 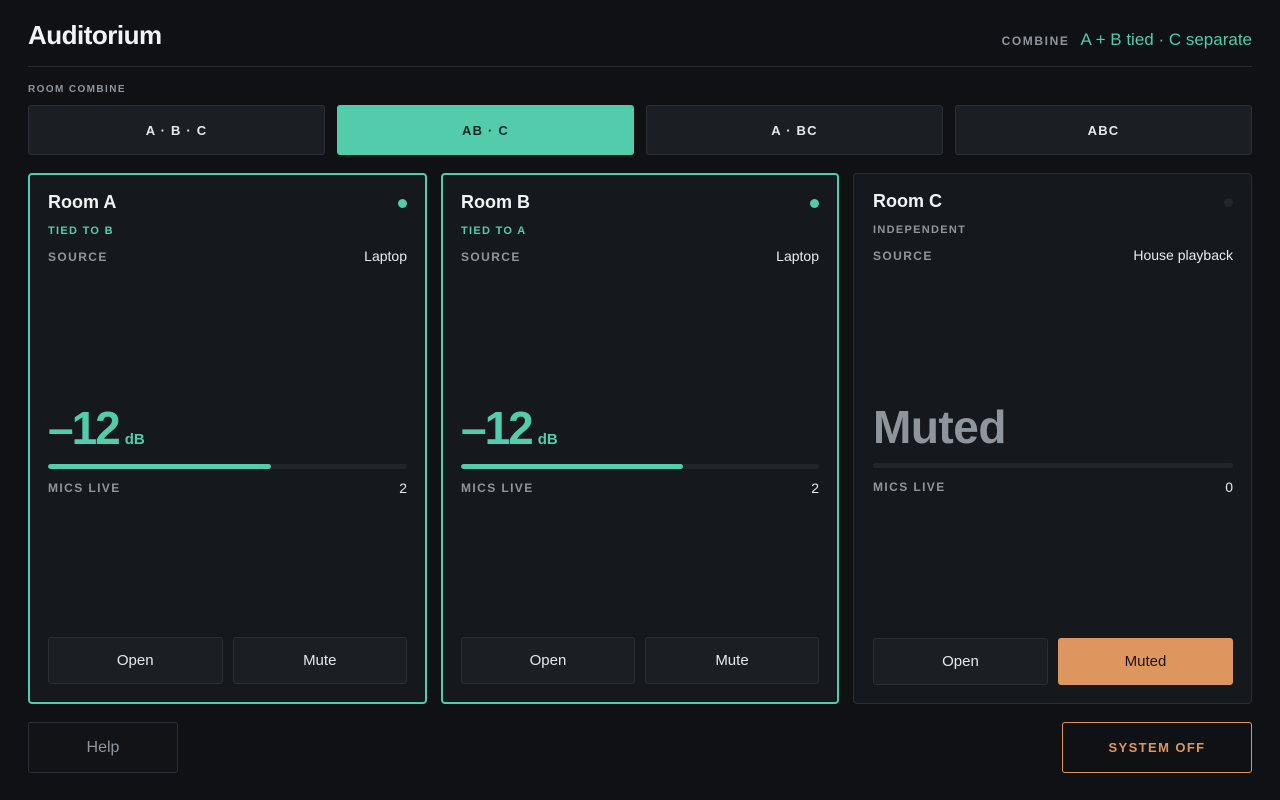 I want to click on help-button: Help, so click(x=103, y=747).